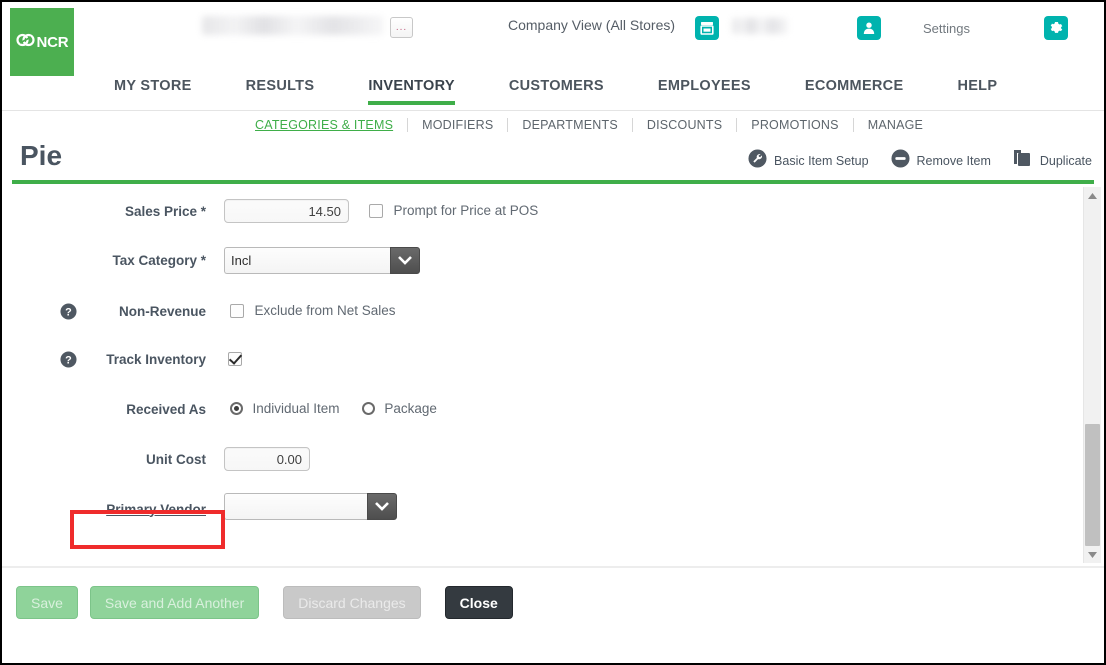 The image size is (1106, 665). Describe the element at coordinates (325, 311) in the screenshot. I see `exclude-from-net-sales-label: Exclude from Net Sales` at that location.